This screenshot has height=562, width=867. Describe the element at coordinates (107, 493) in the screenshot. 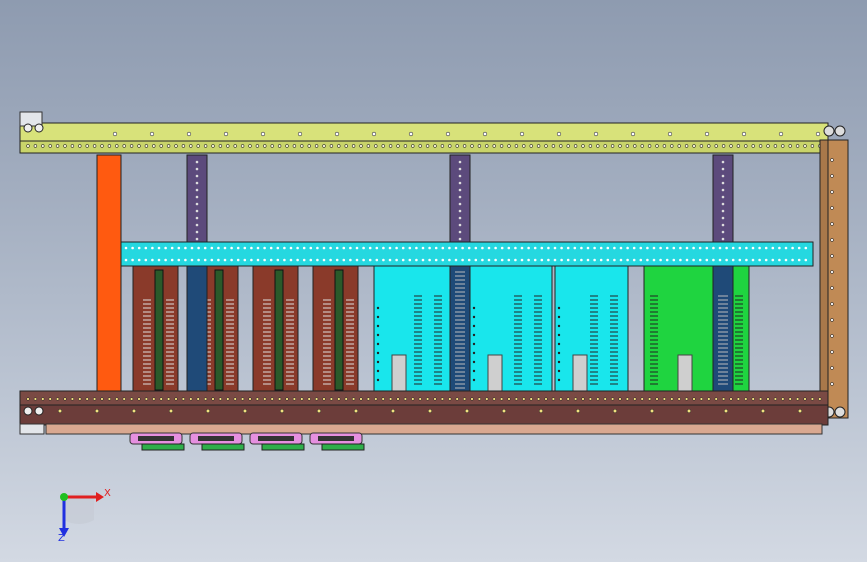

I see `x-axis-label: X` at that location.